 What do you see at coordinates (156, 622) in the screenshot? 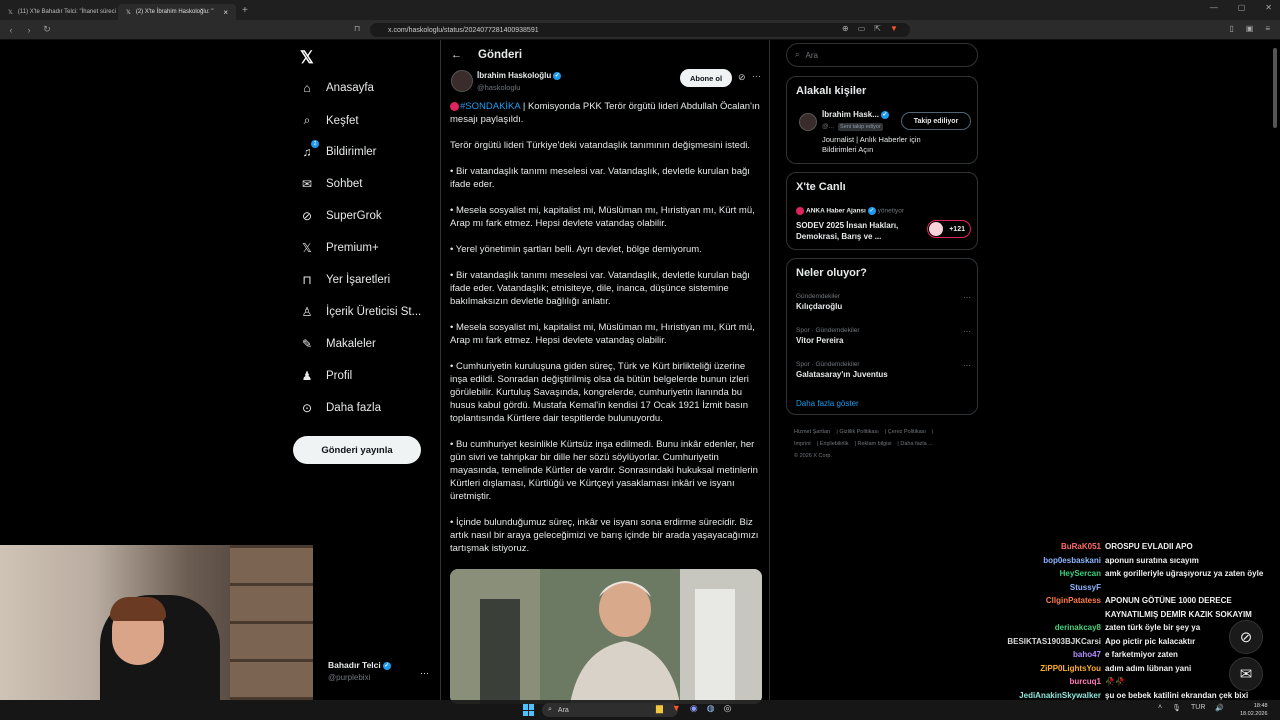
I see `webcam-overlay` at bounding box center [156, 622].